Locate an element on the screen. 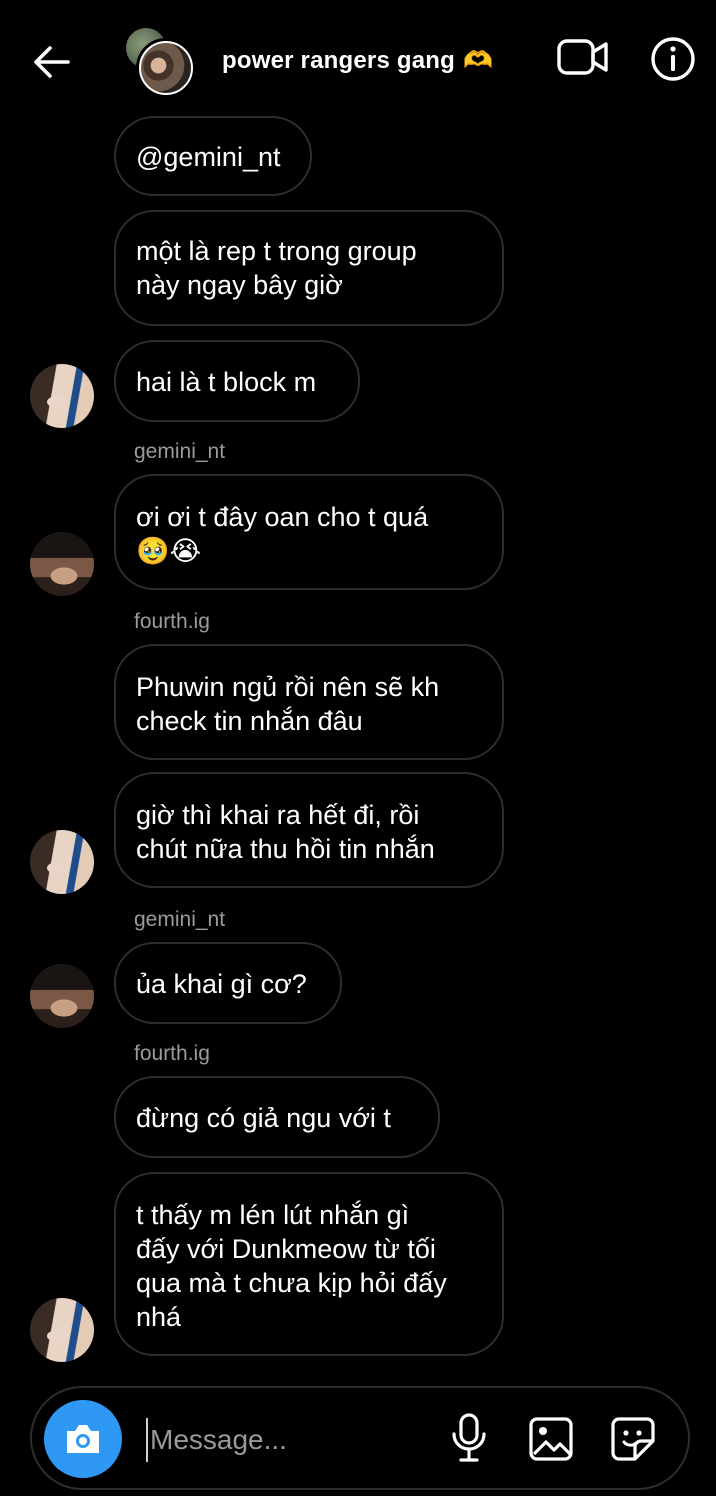 The height and width of the screenshot is (1496, 716). message-text: @gemini_nt is located at coordinates (208, 157).